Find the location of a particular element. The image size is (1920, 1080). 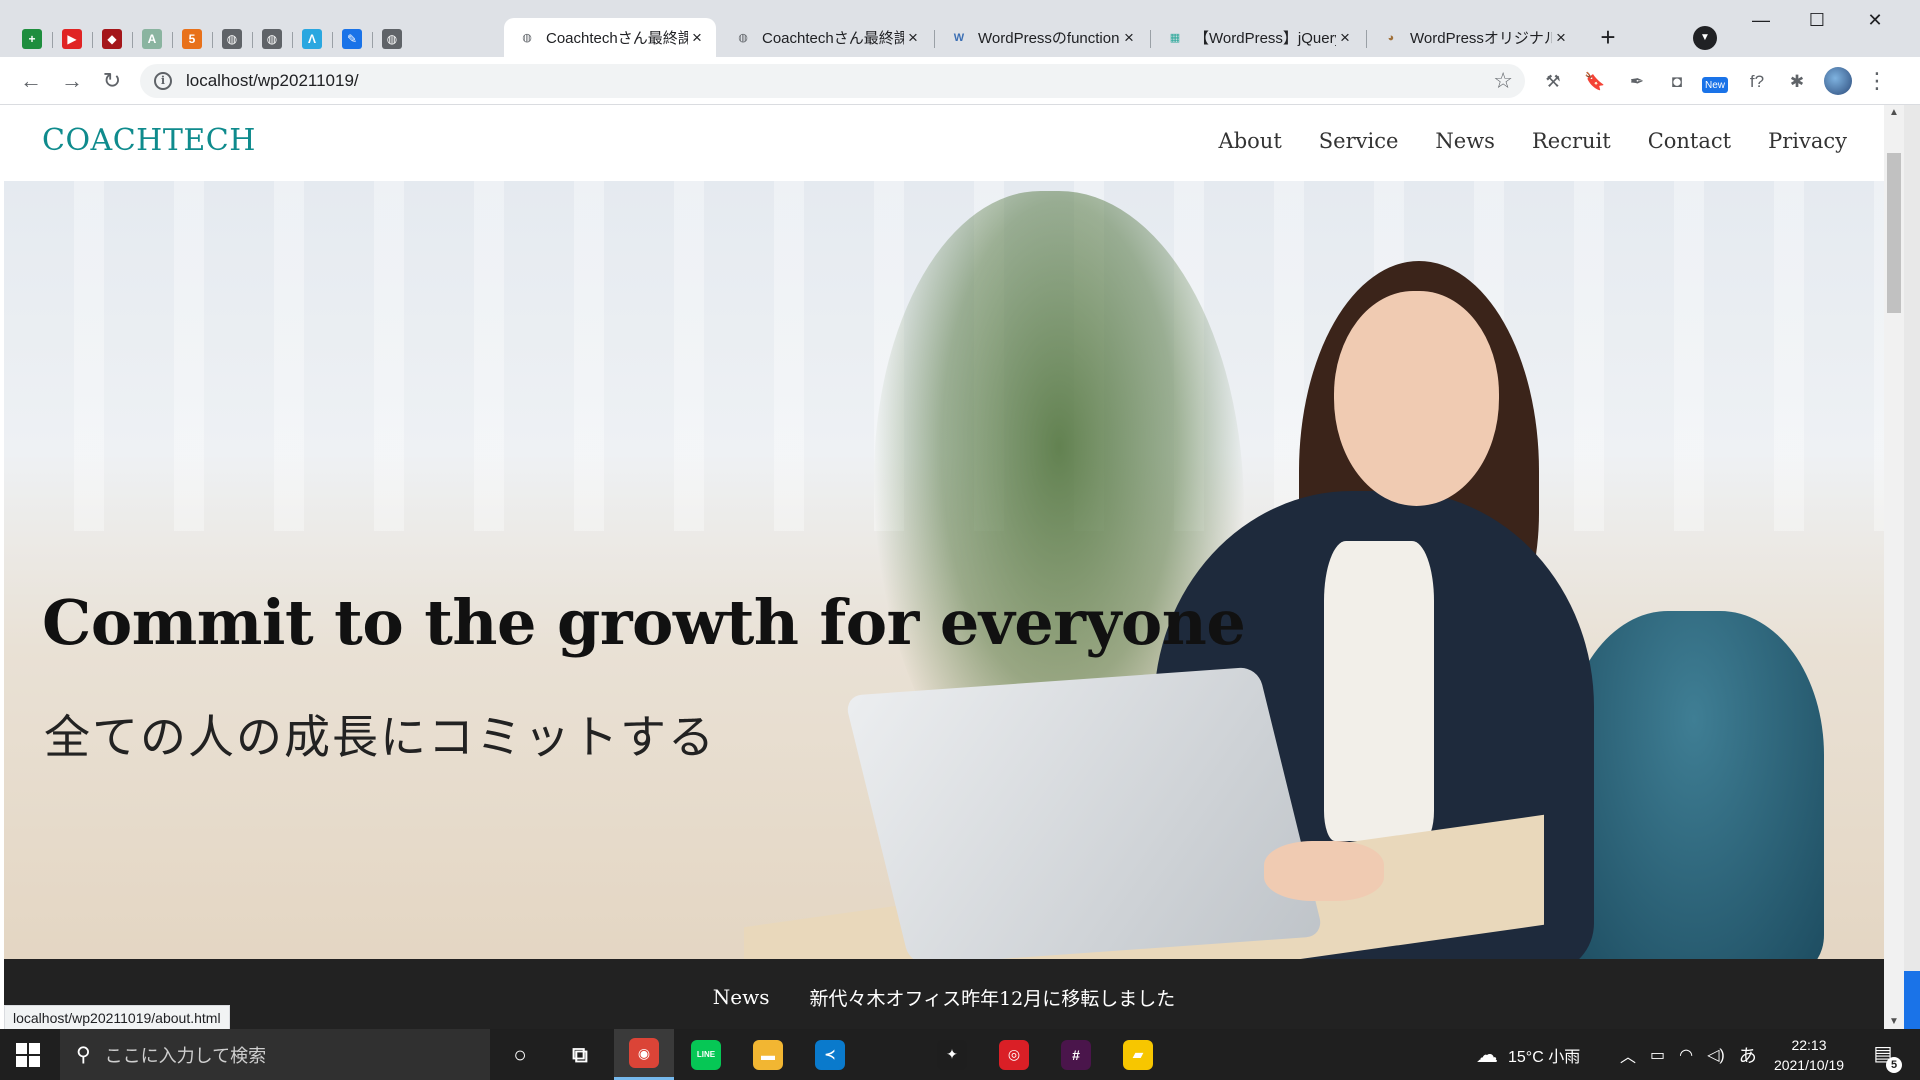

sticky-notes-taskbar-button: ▰ is located at coordinates (1138, 1054).